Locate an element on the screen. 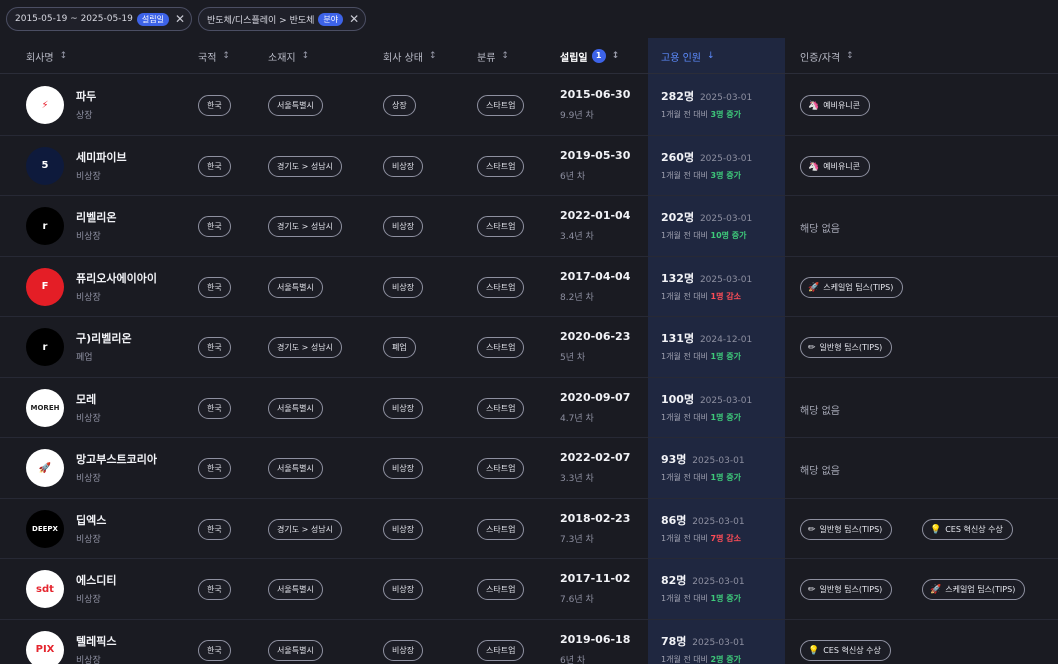  company-age: 8.2년 차 is located at coordinates (577, 297).